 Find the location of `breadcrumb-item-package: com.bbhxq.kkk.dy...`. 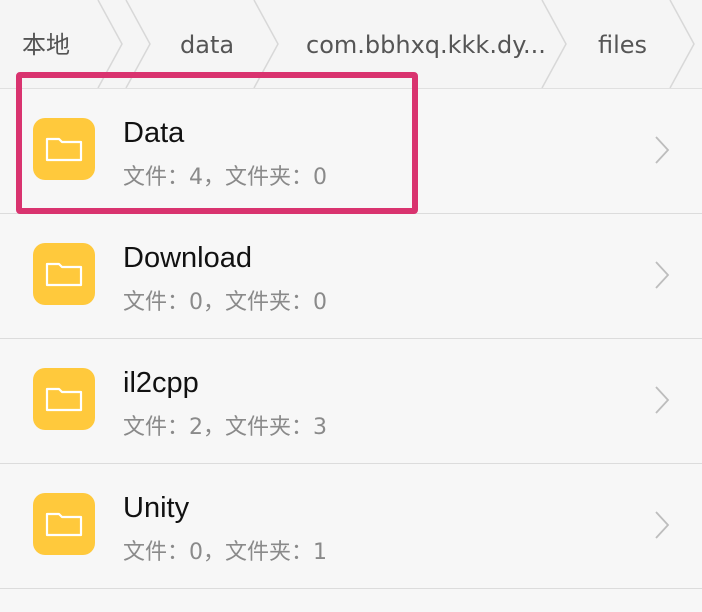

breadcrumb-item-package: com.bbhxq.kkk.dy... is located at coordinates (426, 44).